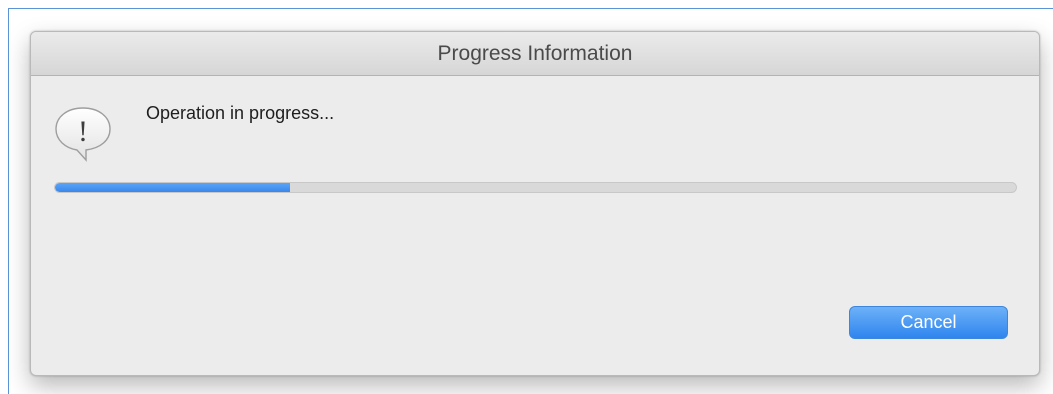 The height and width of the screenshot is (394, 1053). What do you see at coordinates (535, 187) in the screenshot?
I see `progress-bar` at bounding box center [535, 187].